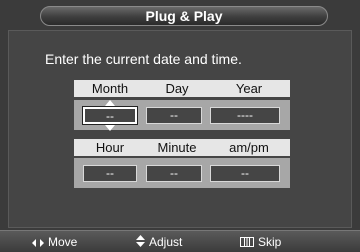  Describe the element at coordinates (245, 115) in the screenshot. I see `year-field: ----` at that location.